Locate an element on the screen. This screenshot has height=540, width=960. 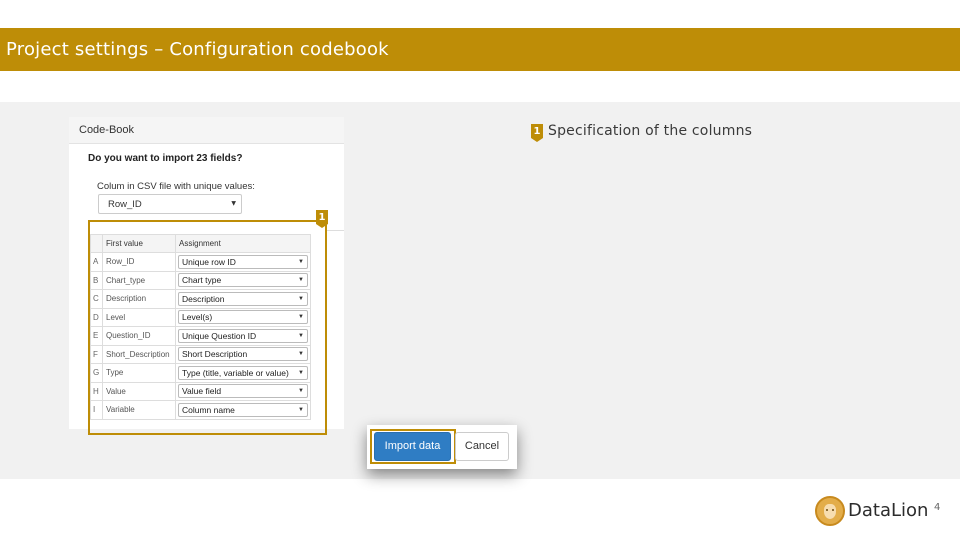
unique-column-value: Row_ID is located at coordinates (125, 204).